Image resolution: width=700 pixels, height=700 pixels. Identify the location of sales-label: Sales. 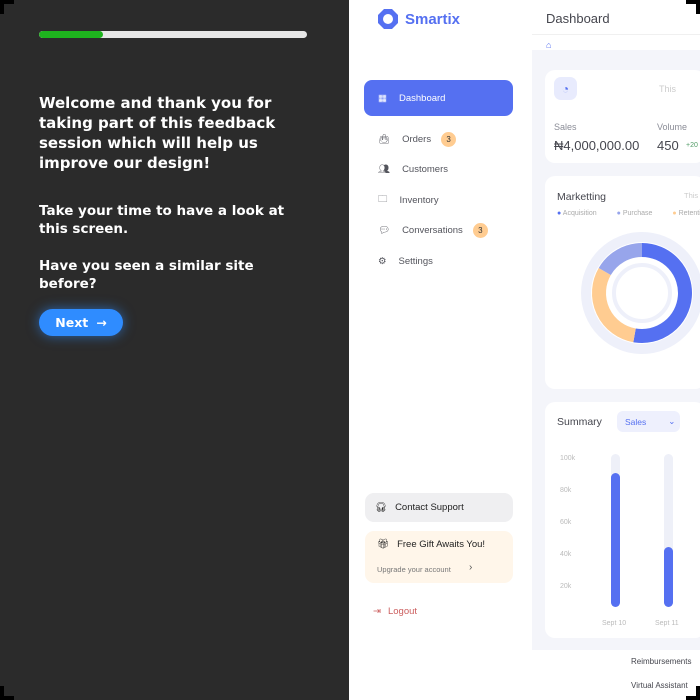
(565, 127).